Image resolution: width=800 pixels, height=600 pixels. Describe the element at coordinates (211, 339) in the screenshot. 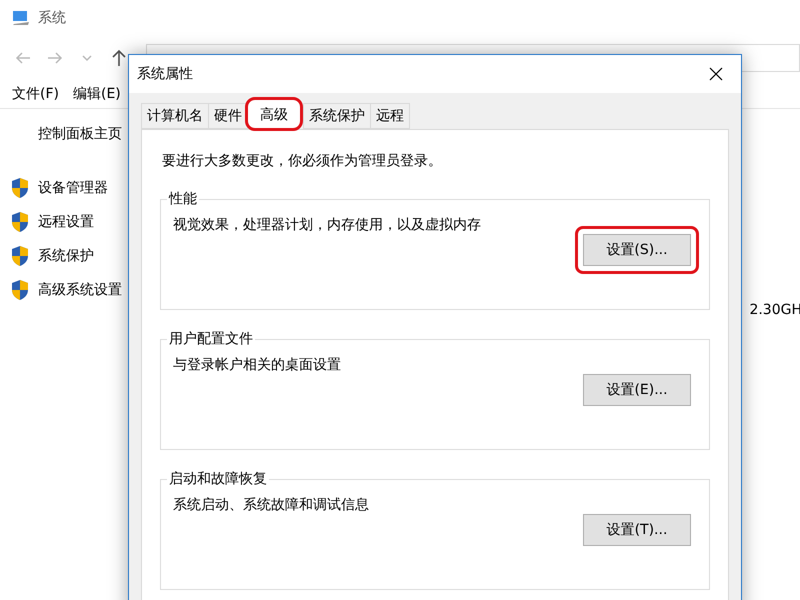

I see `group-title: 用户配置文件` at that location.